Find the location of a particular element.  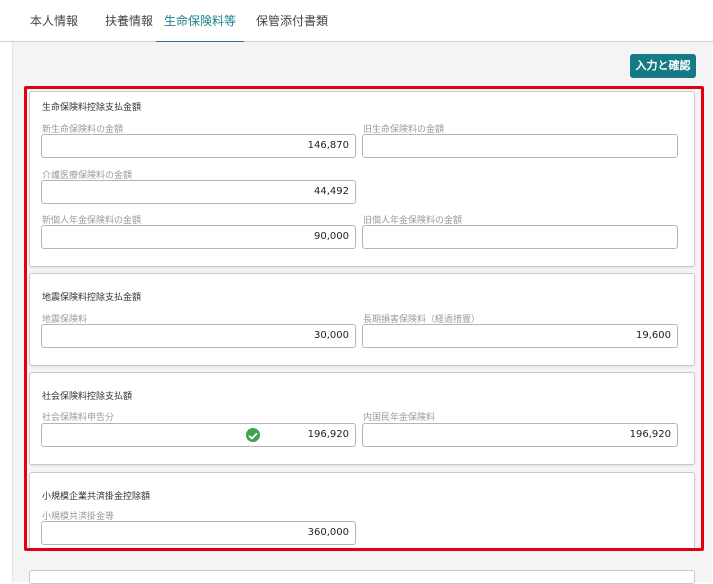

tab-personal-info: 本人情報 is located at coordinates (54, 27).